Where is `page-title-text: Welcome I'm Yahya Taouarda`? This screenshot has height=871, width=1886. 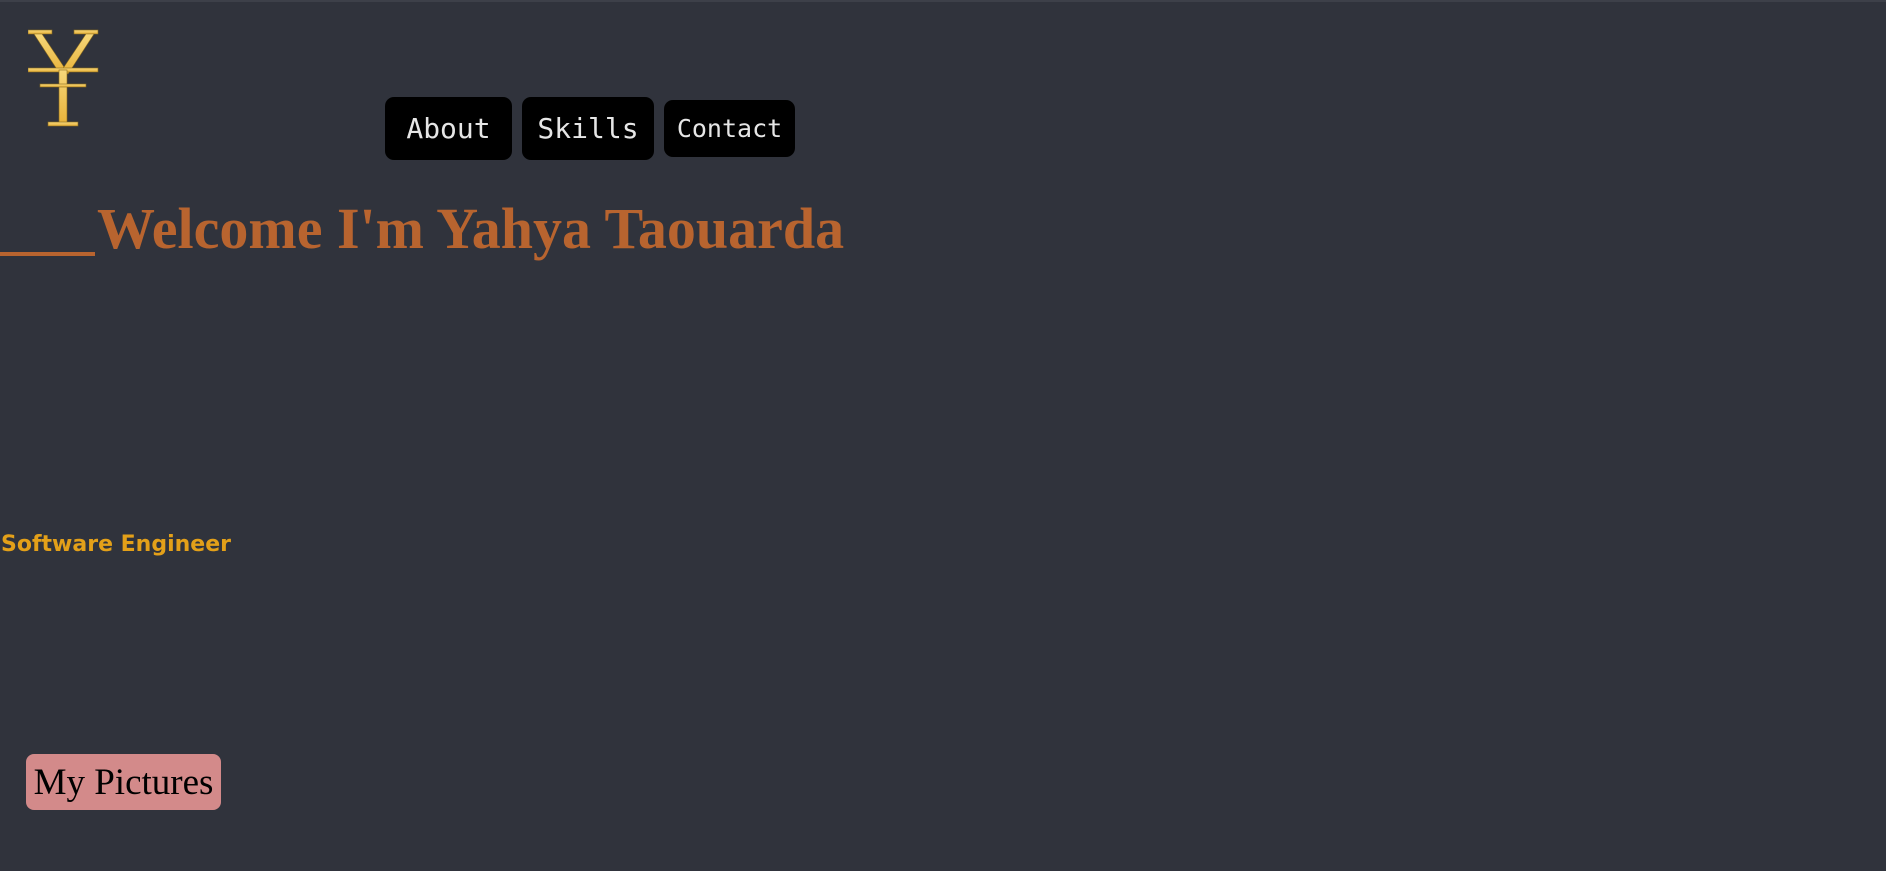 page-title-text: Welcome I'm Yahya Taouarda is located at coordinates (471, 228).